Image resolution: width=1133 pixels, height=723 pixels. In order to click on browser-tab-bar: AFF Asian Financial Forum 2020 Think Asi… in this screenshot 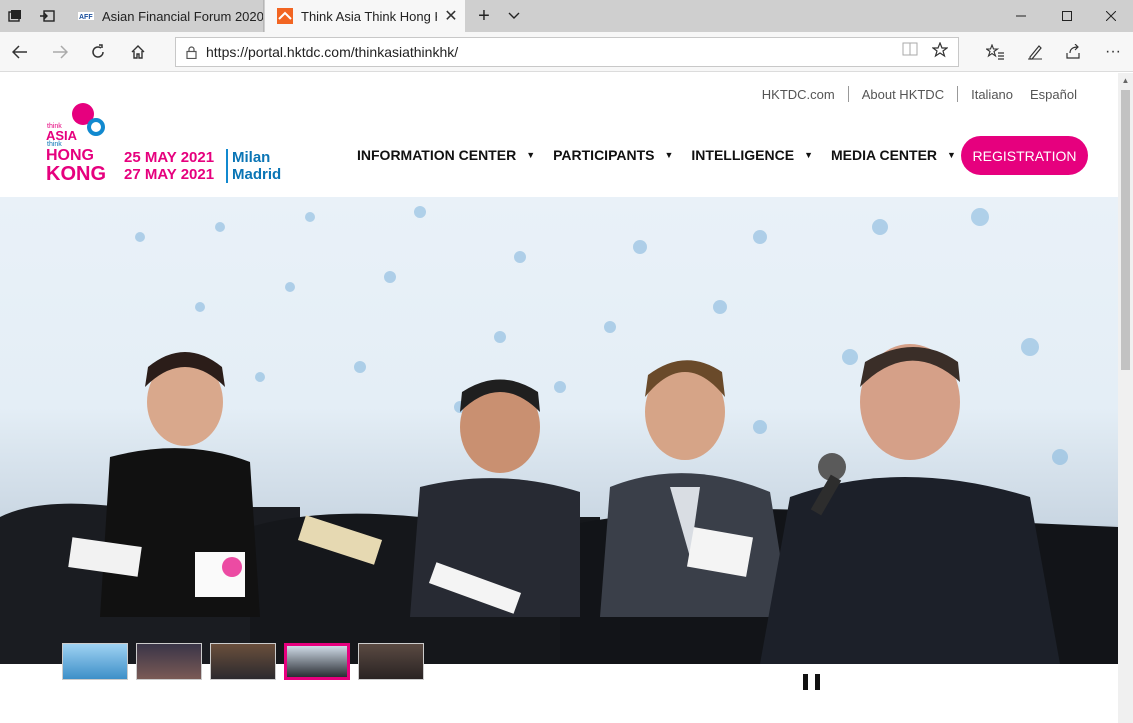, I will do `click(566, 16)`.